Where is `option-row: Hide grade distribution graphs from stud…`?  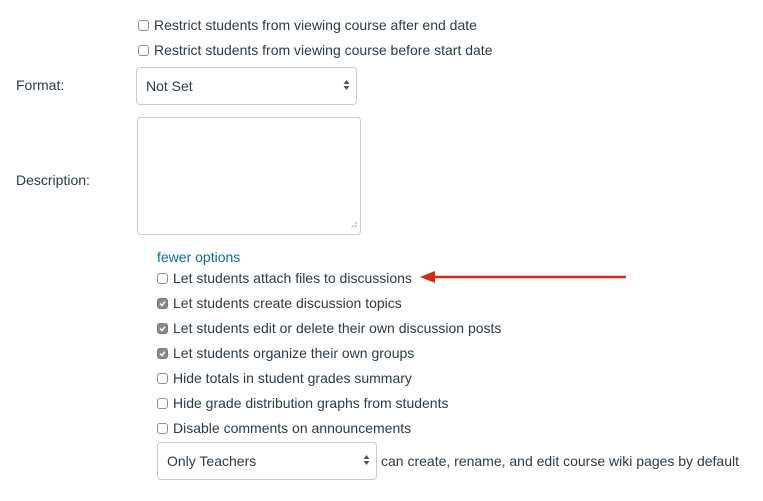
option-row: Hide grade distribution graphs from stud… is located at coordinates (302, 403).